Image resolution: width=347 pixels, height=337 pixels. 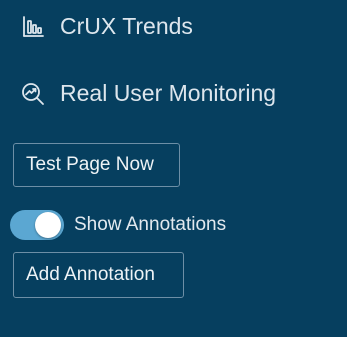 I want to click on add-annotation-button: Add Annotation, so click(x=98, y=275).